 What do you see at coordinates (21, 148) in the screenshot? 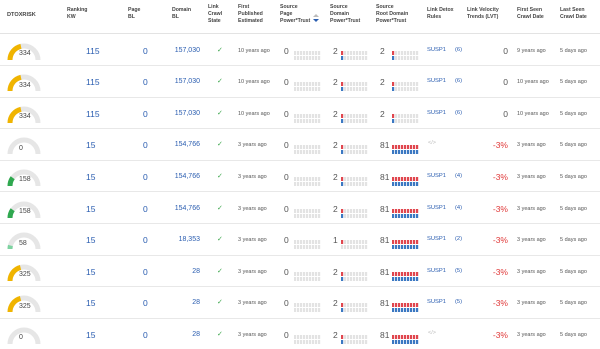
I see `risk-value: 0` at bounding box center [21, 148].